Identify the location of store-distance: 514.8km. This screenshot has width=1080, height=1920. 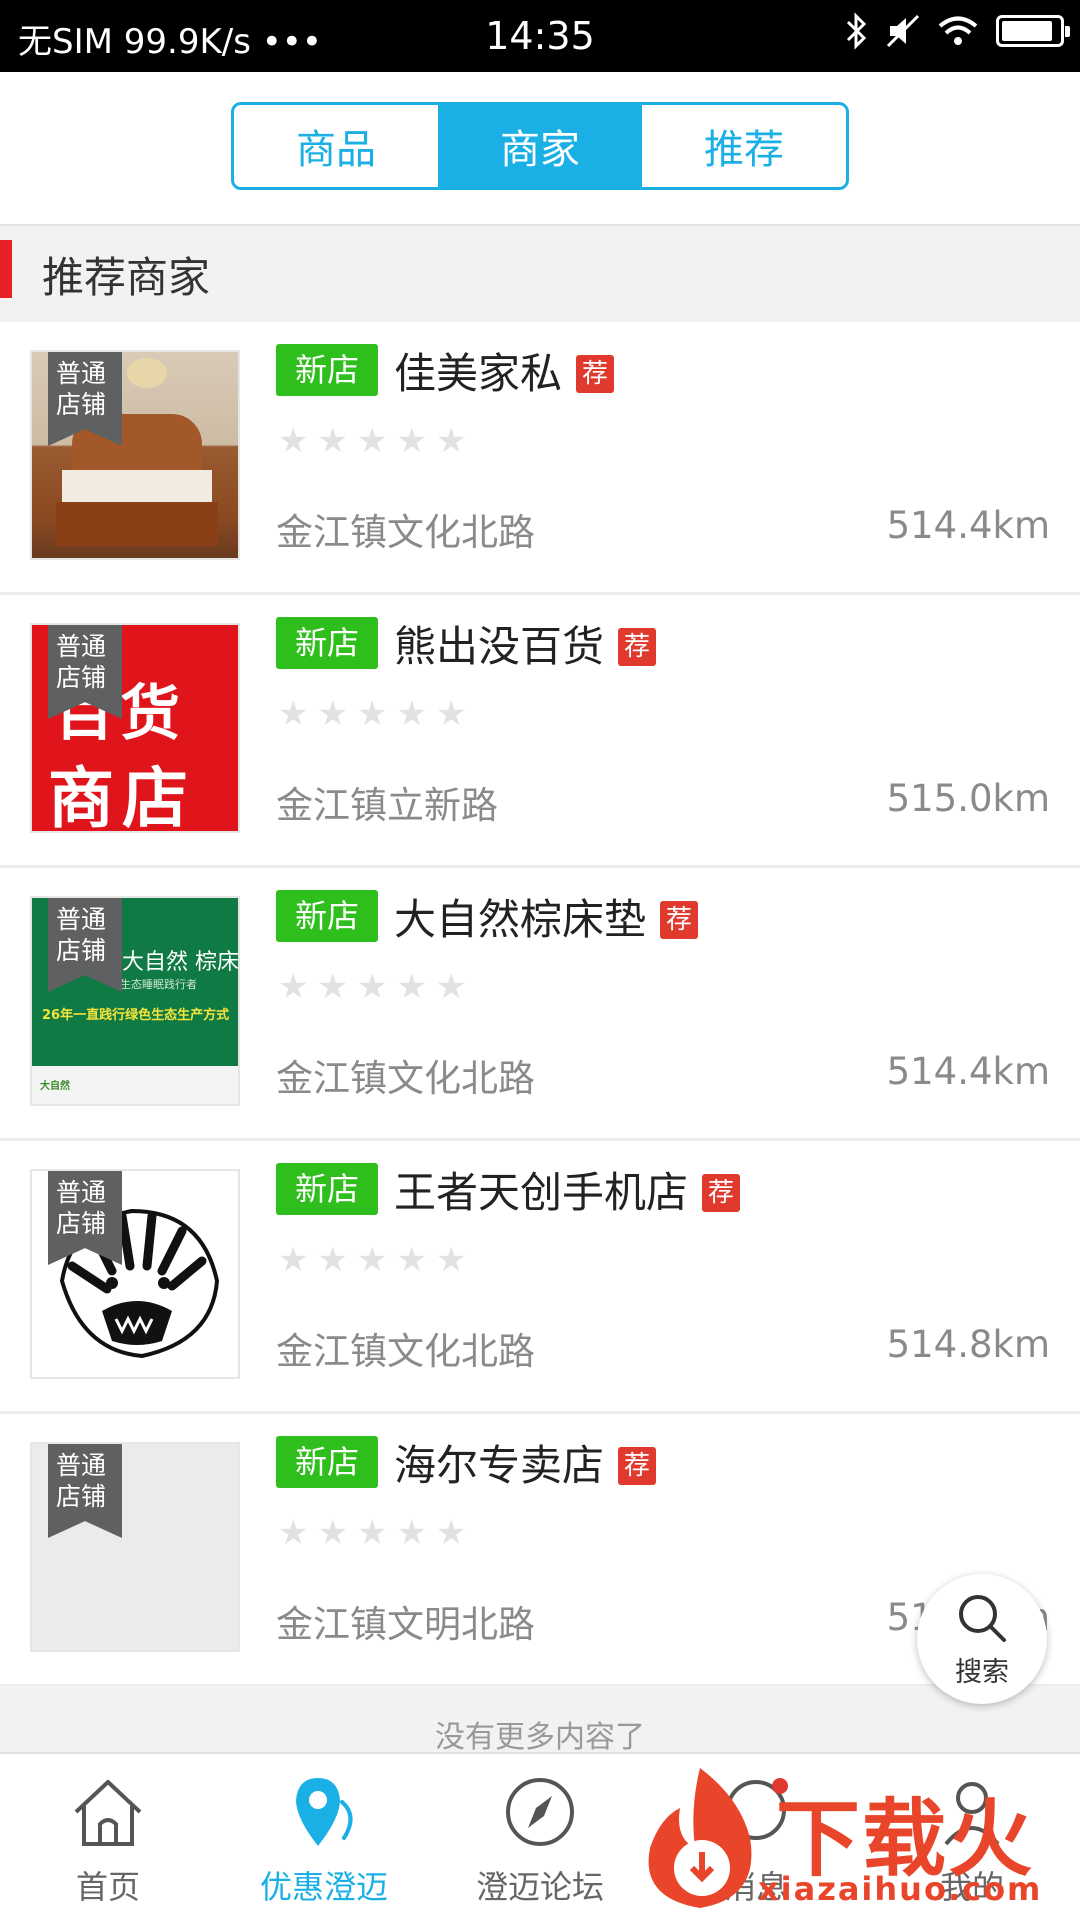
(968, 1344).